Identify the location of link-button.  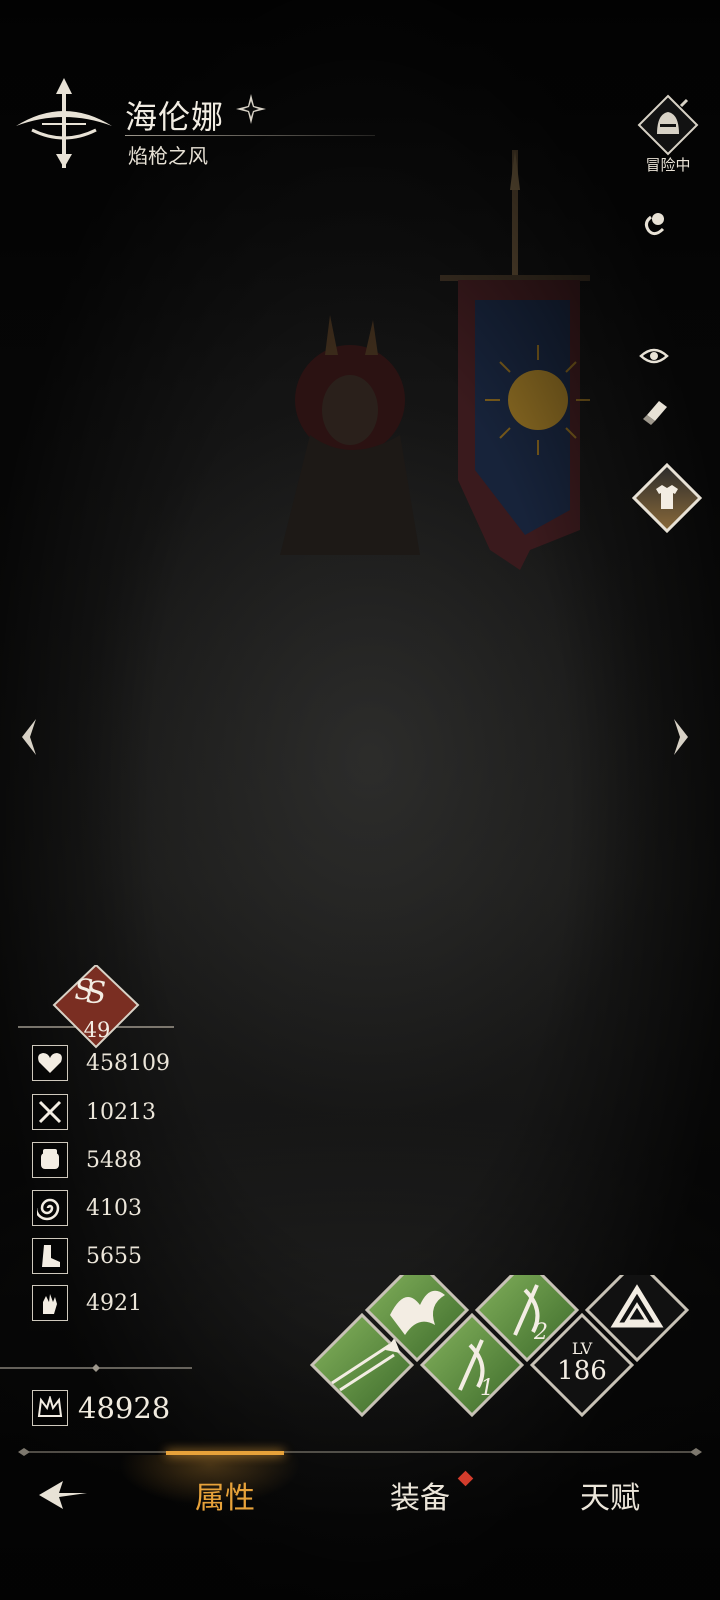
(654, 224).